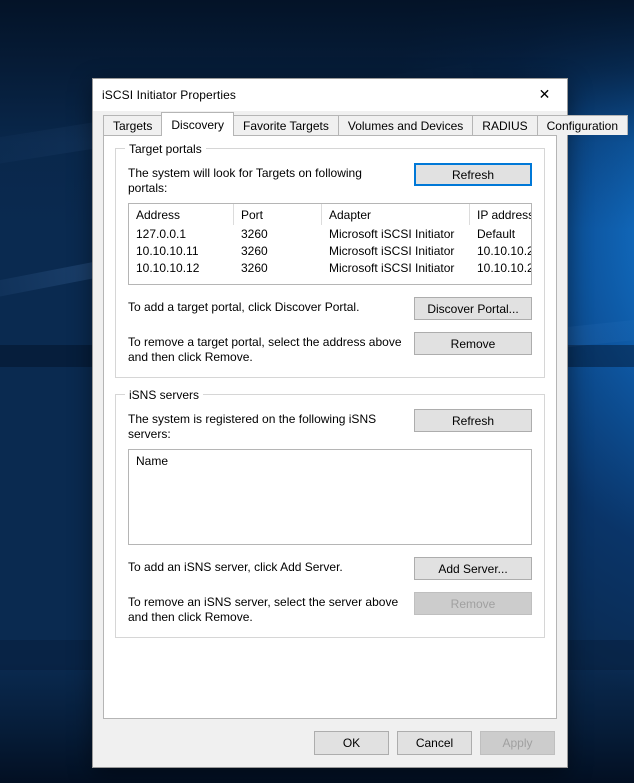 This screenshot has height=783, width=634. Describe the element at coordinates (473, 420) in the screenshot. I see `isns-refresh-button: Refresh` at that location.